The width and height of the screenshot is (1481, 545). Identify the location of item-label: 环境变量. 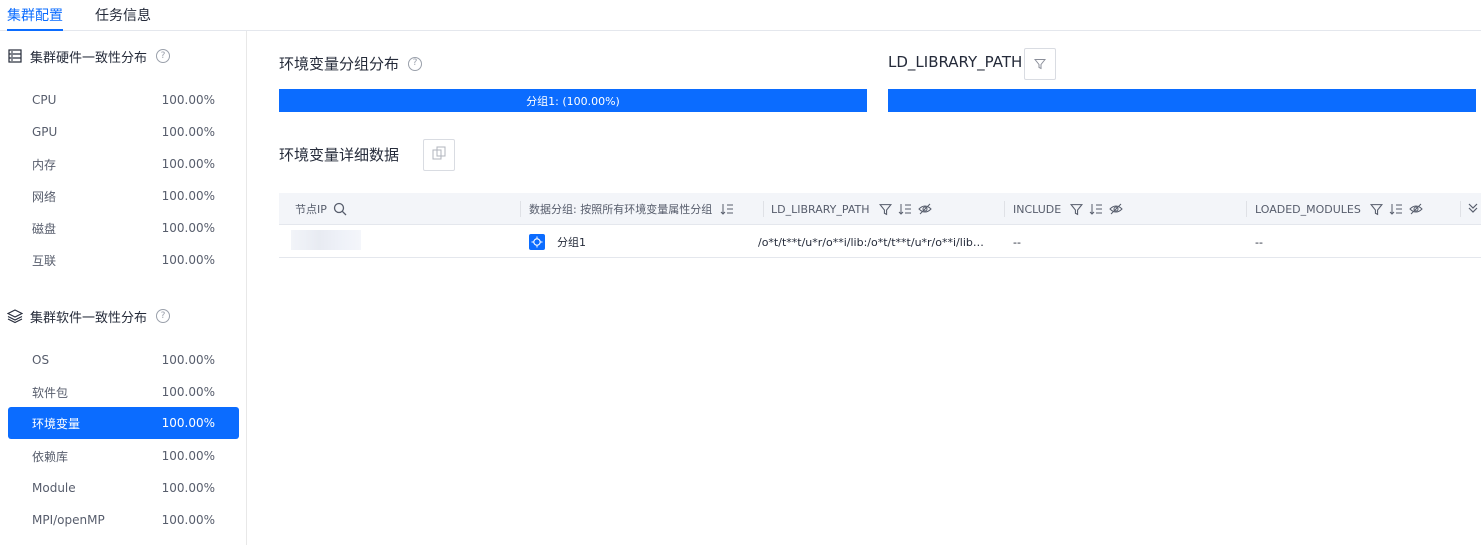
(56, 423).